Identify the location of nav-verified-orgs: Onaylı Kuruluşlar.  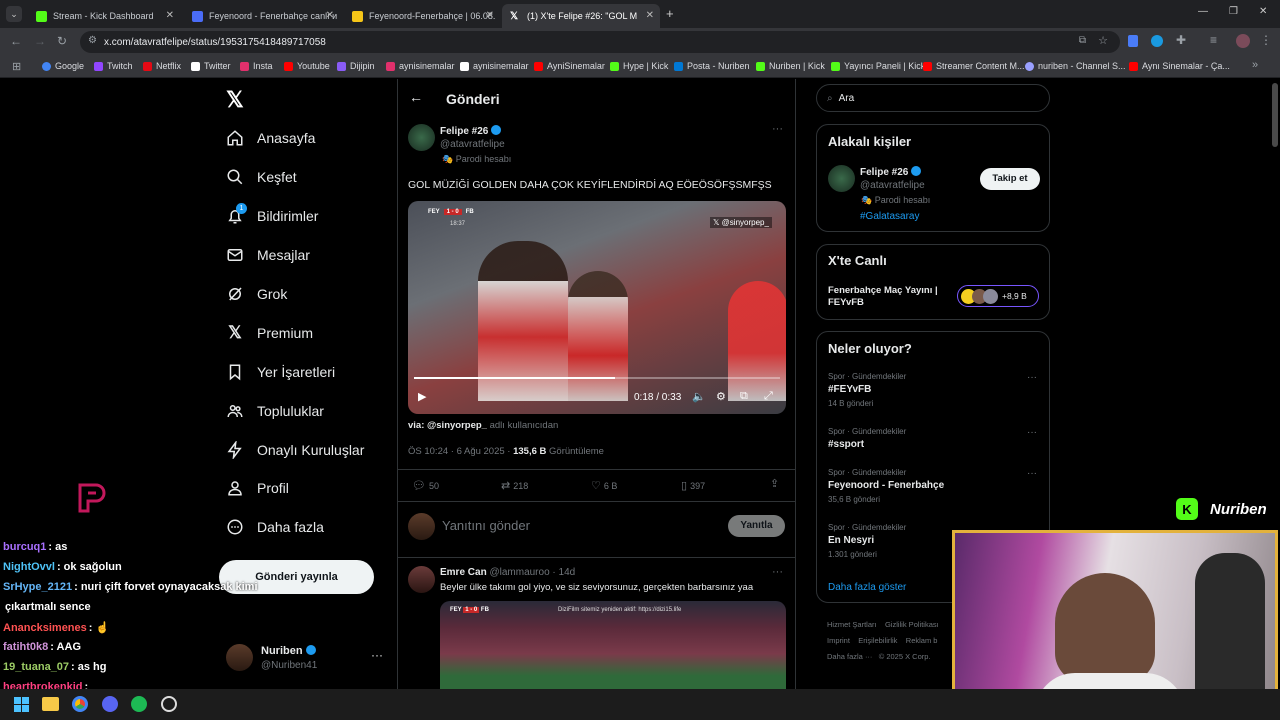
(294, 450).